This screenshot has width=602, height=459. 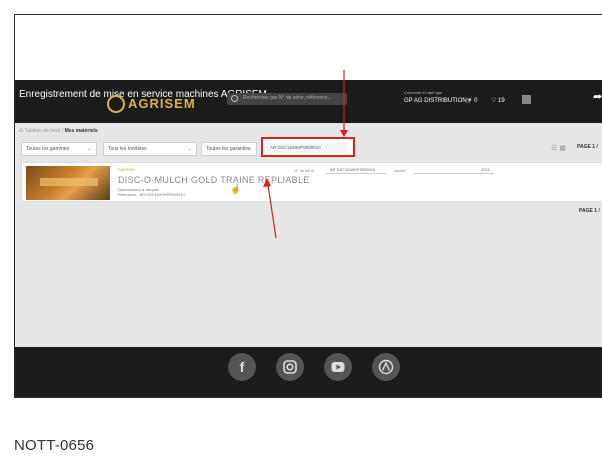 I want to click on arrow-head-down-icon, so click(x=344, y=133).